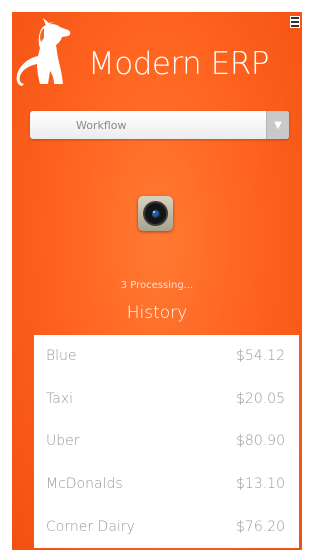 Image resolution: width=320 pixels, height=550 pixels. I want to click on history-item: Blue $54.12, so click(166, 356).